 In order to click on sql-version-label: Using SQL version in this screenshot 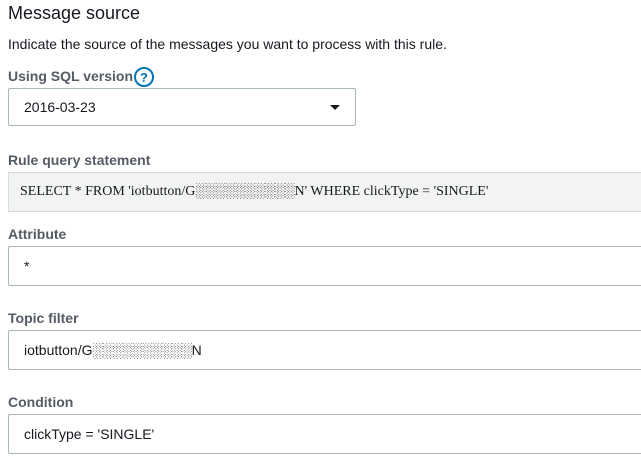, I will do `click(70, 76)`.